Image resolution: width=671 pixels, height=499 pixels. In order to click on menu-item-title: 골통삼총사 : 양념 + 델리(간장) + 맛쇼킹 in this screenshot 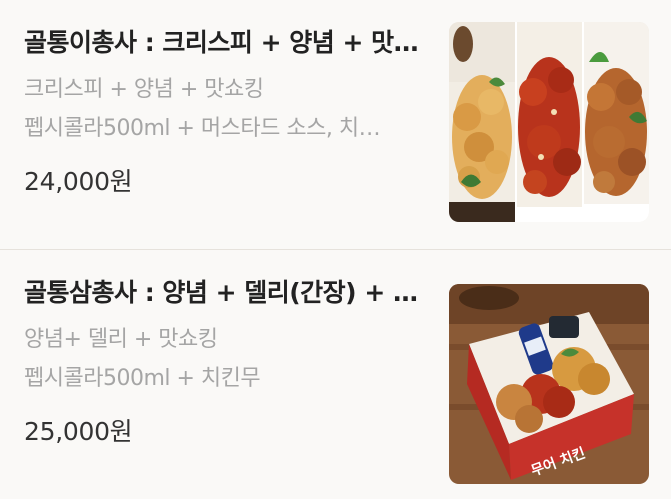, I will do `click(224, 292)`.